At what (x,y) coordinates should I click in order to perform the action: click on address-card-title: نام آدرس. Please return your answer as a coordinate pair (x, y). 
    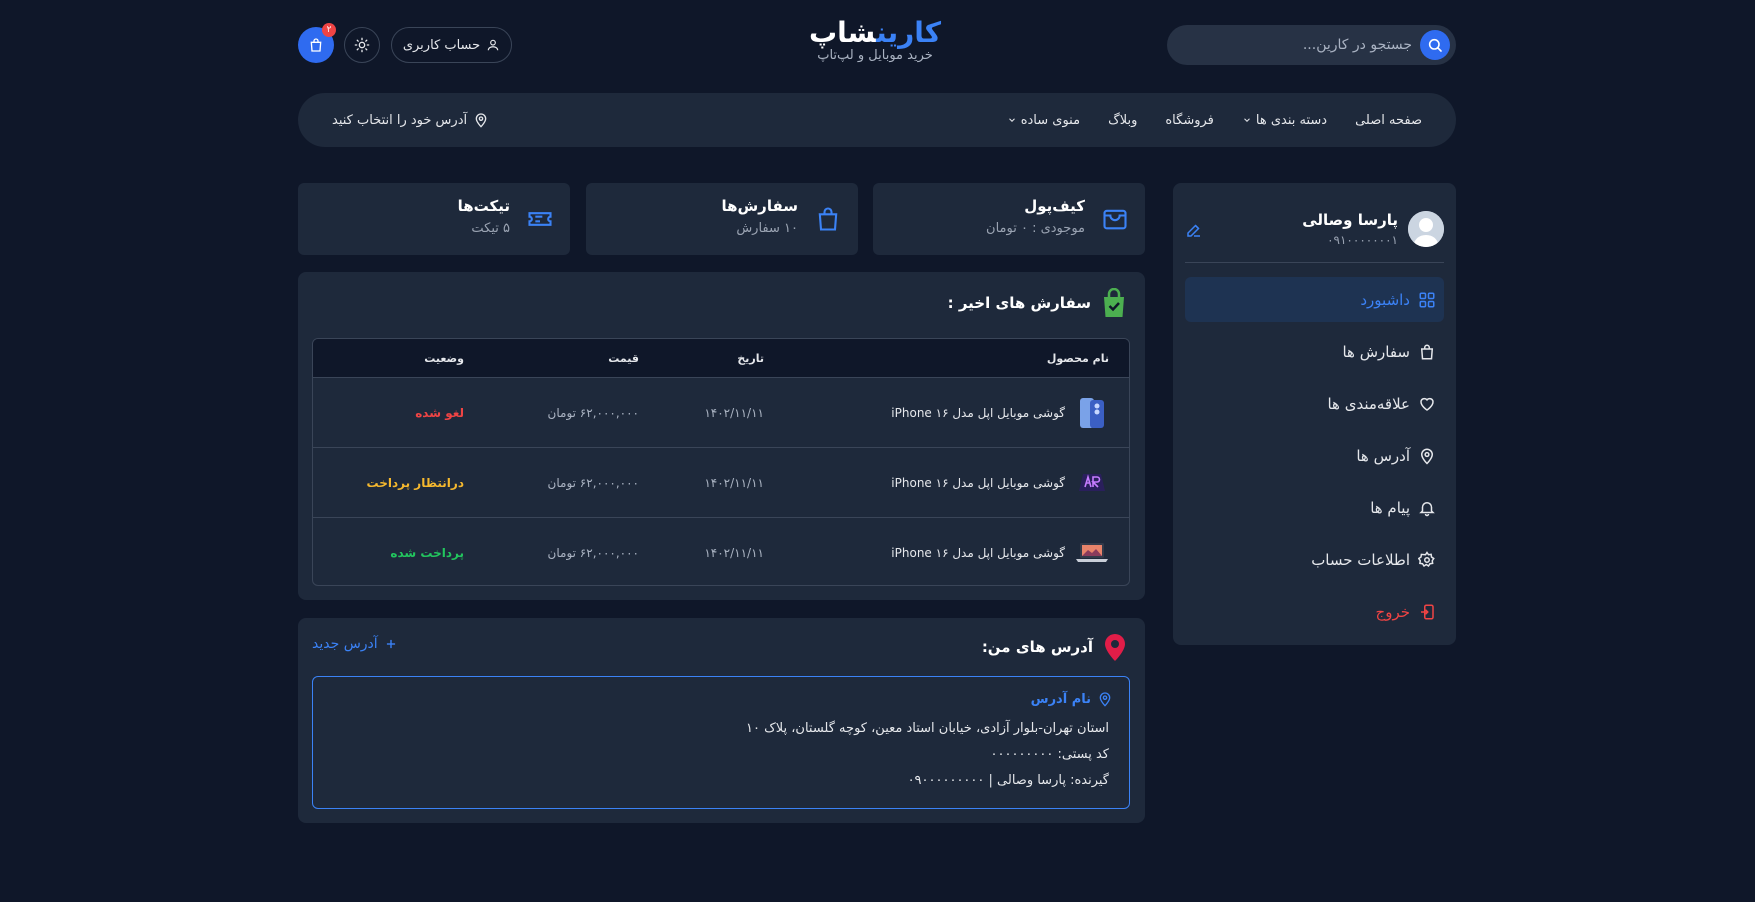
    Looking at the image, I should click on (1072, 699).